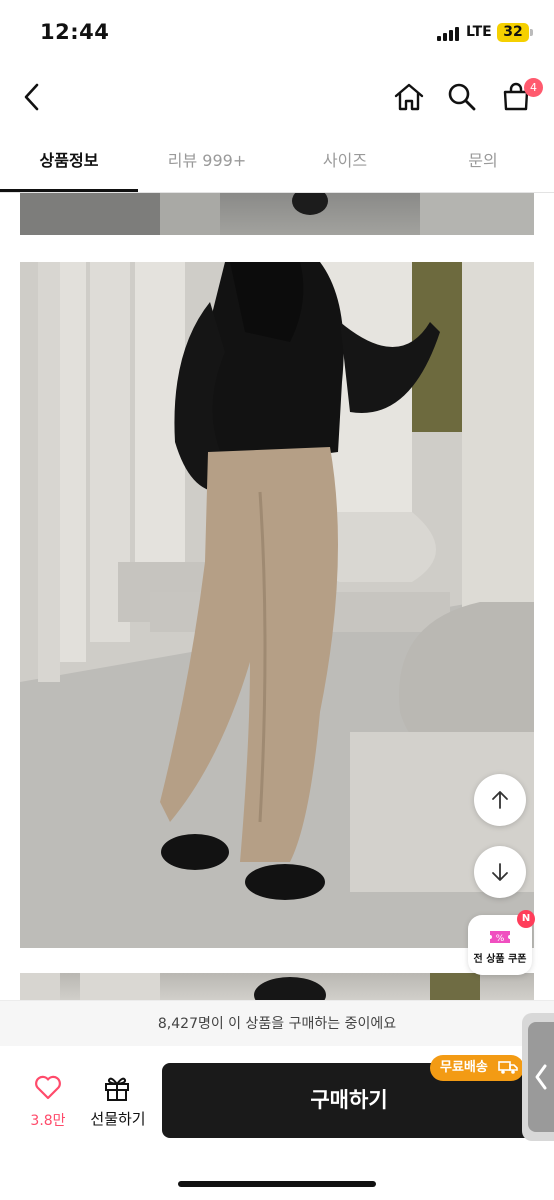 This screenshot has width=554, height=1200. What do you see at coordinates (69, 190) in the screenshot?
I see `active-tab-indicator` at bounding box center [69, 190].